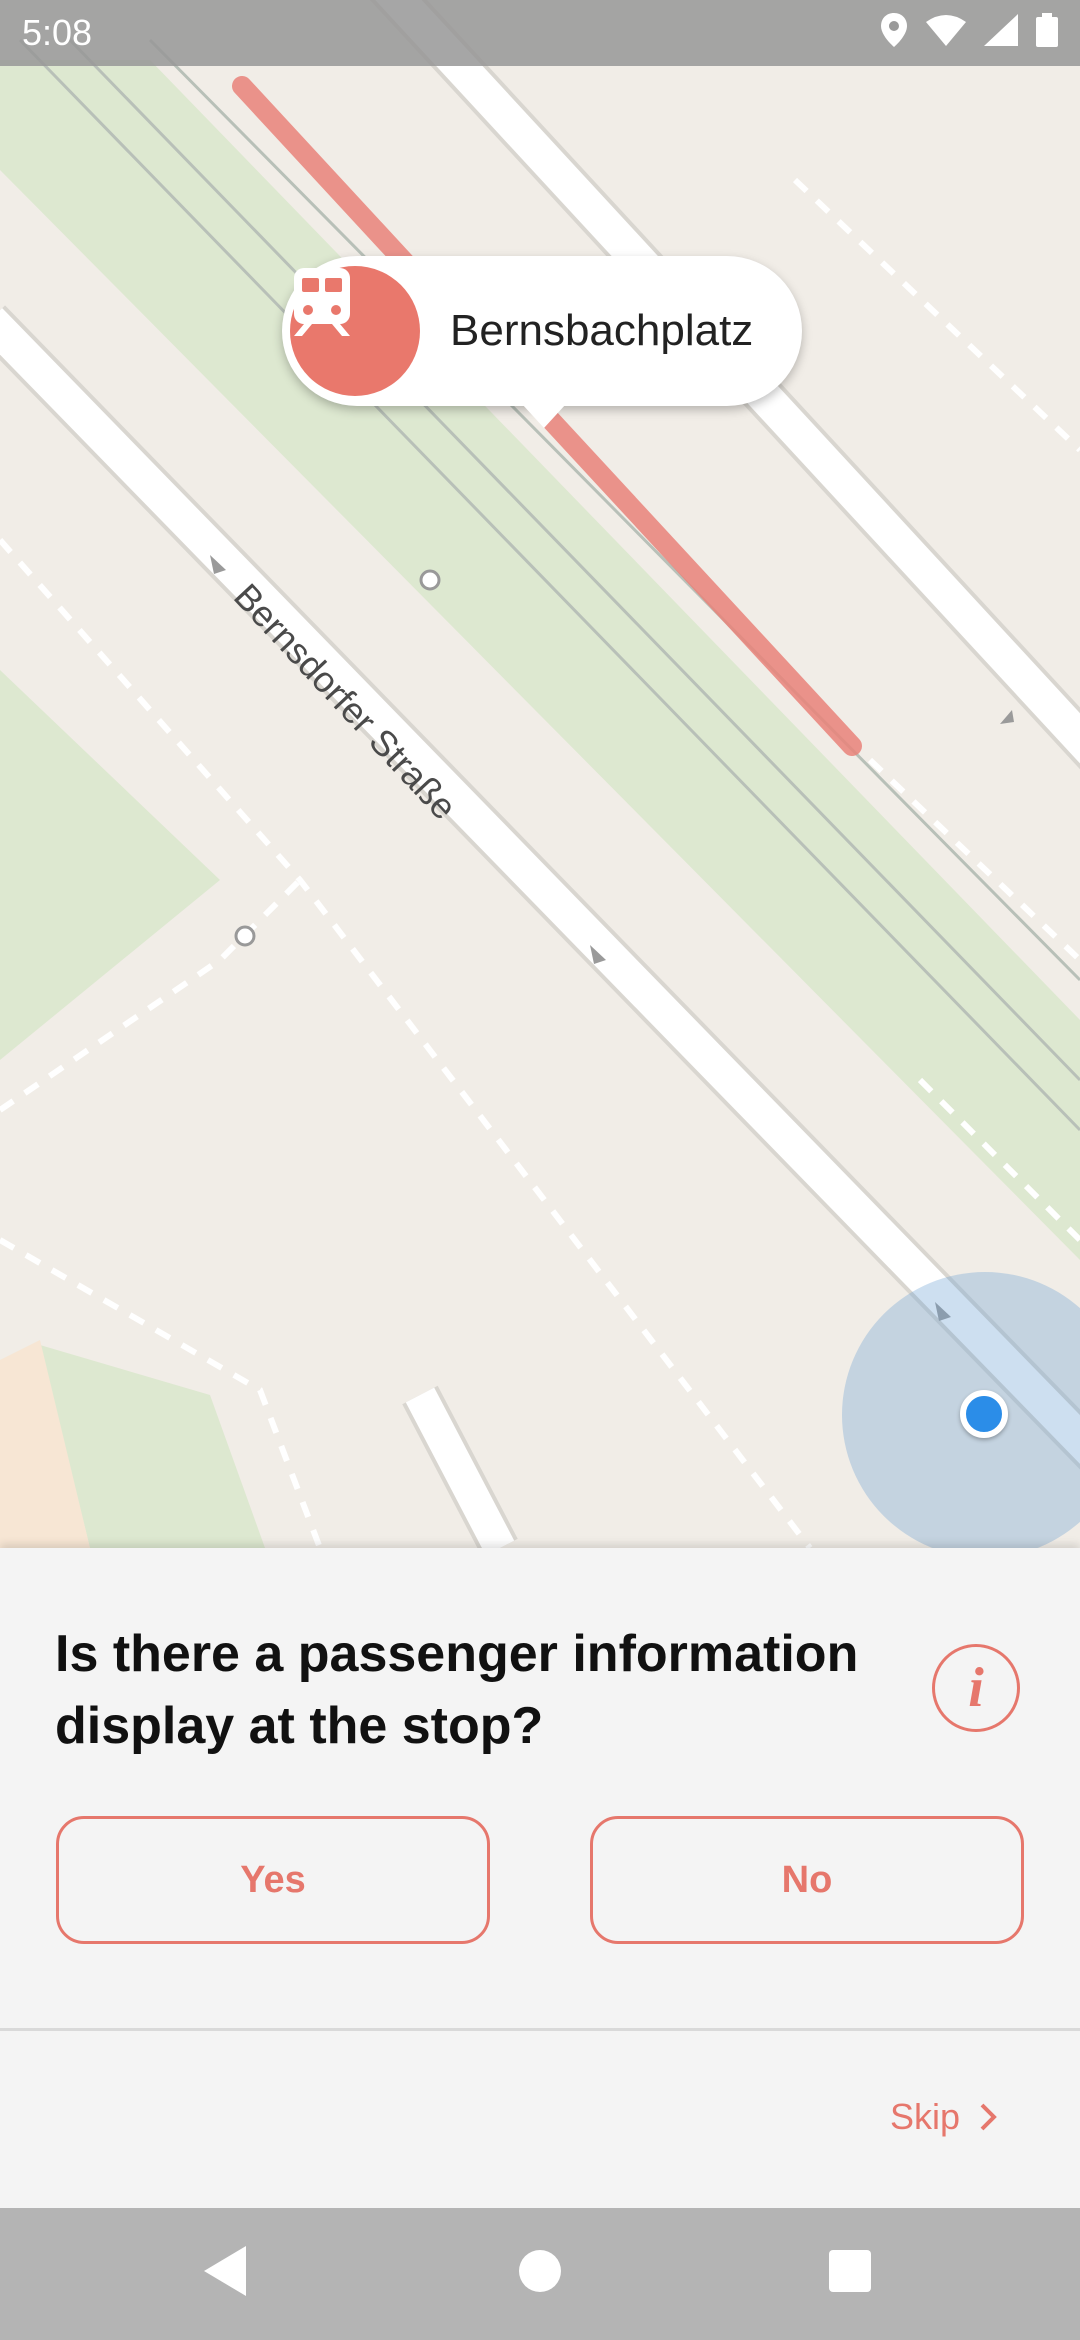 Image resolution: width=1080 pixels, height=2340 pixels. What do you see at coordinates (602, 330) in the screenshot?
I see `stop-name: Bernsbachplatz` at bounding box center [602, 330].